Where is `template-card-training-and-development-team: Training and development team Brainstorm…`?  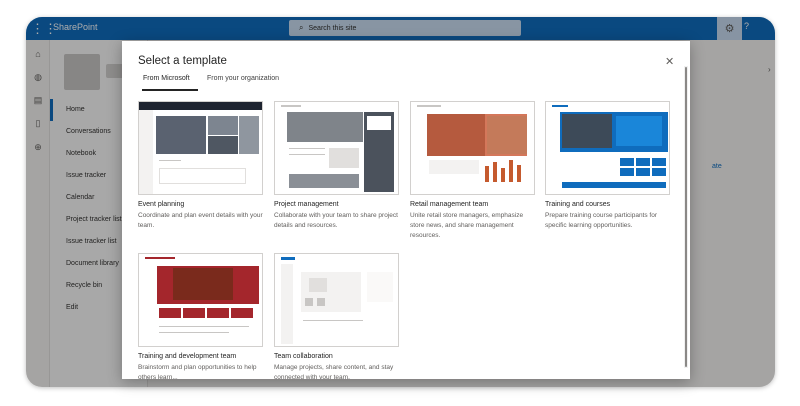 template-card-training-and-development-team: Training and development team Brainstorm… is located at coordinates (200, 316).